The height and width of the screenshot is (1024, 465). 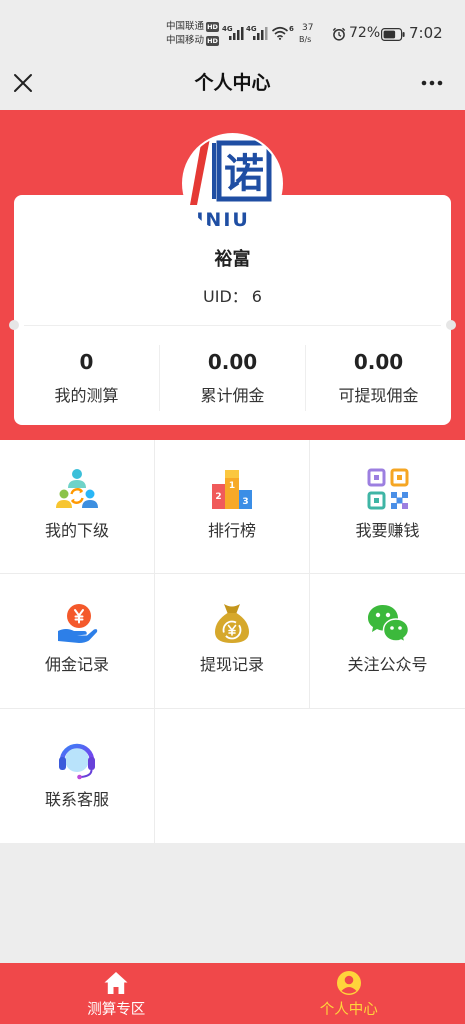 I want to click on ranking-podium-icon: 1 2 3, so click(x=232, y=489).